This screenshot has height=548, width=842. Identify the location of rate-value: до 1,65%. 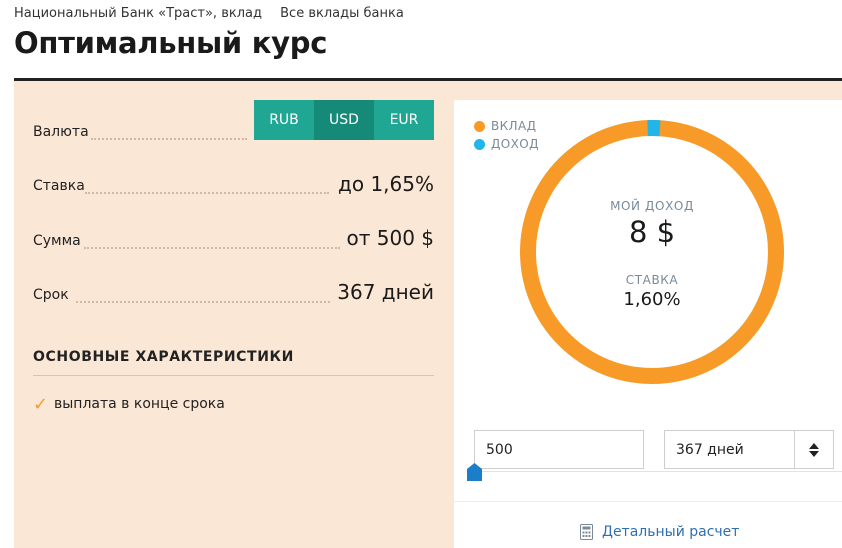
(386, 184).